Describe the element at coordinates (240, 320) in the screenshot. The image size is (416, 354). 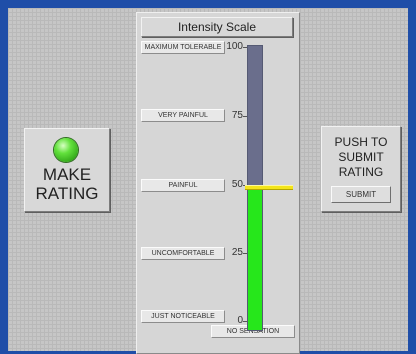
I see `tick-label-0: 0` at that location.